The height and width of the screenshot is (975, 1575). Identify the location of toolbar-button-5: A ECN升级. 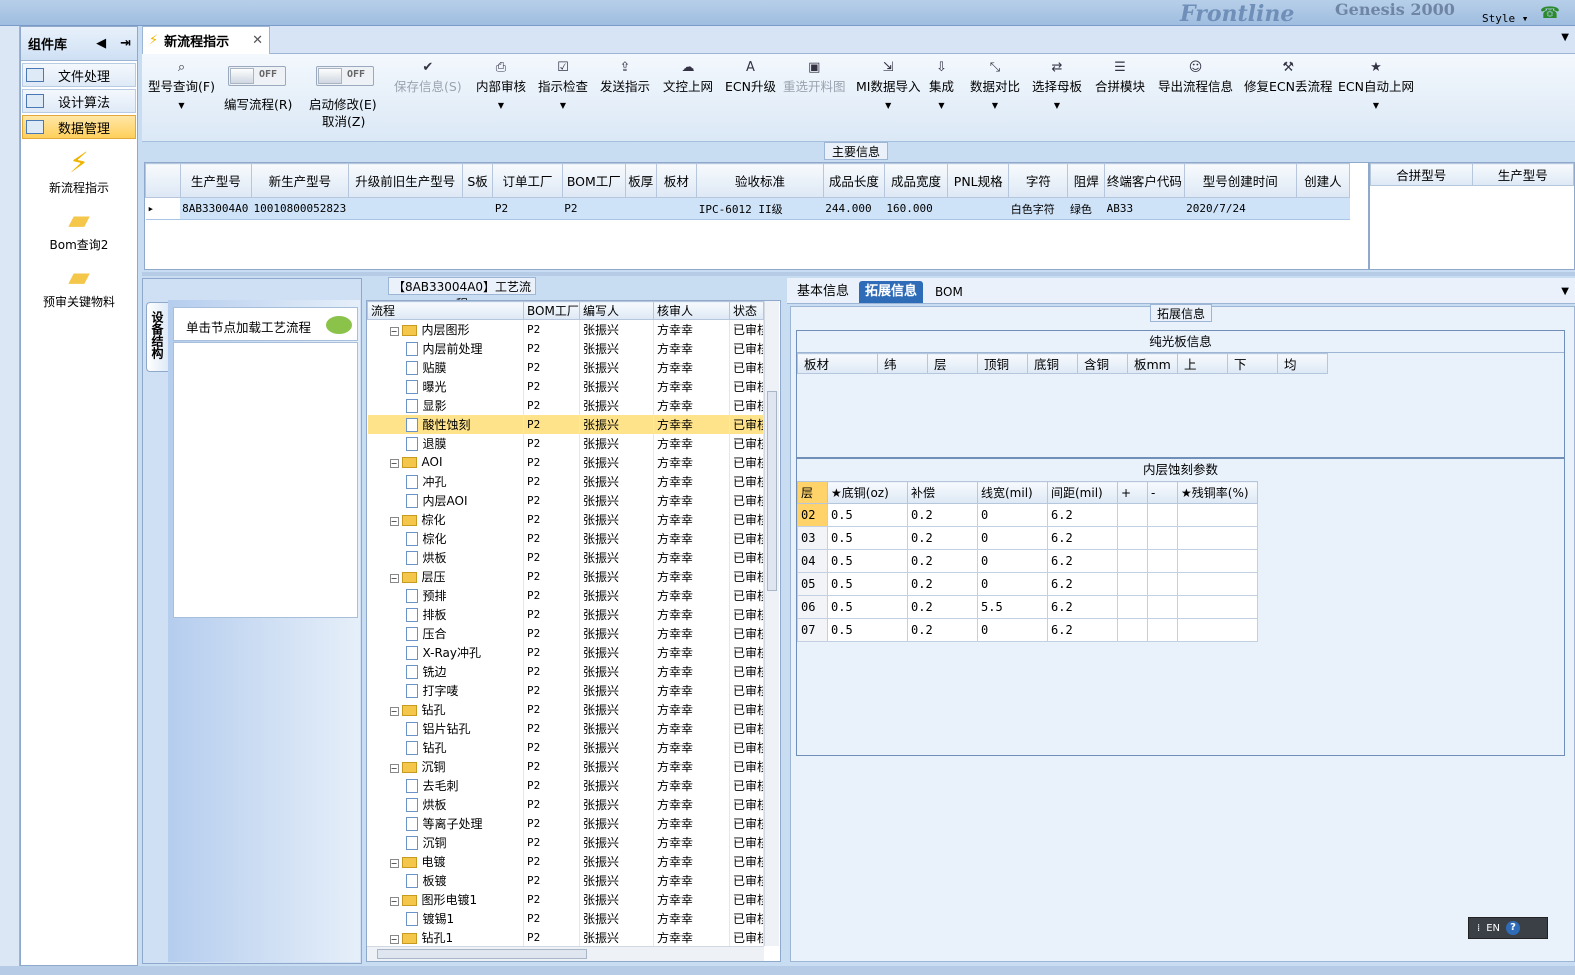
(750, 77).